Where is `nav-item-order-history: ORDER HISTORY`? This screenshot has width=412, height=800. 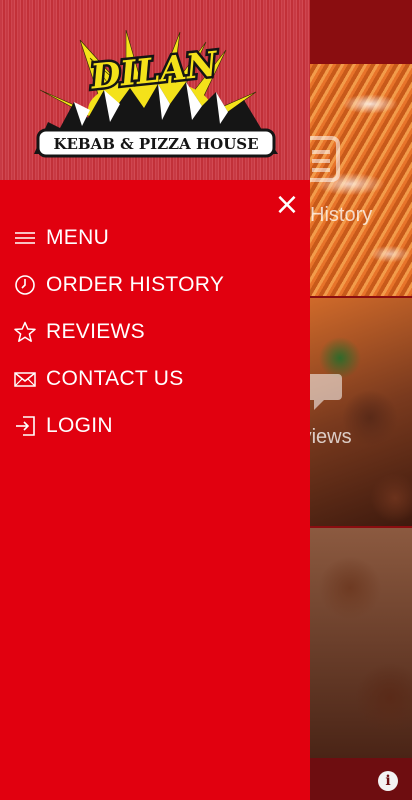
nav-item-order-history: ORDER HISTORY is located at coordinates (155, 284).